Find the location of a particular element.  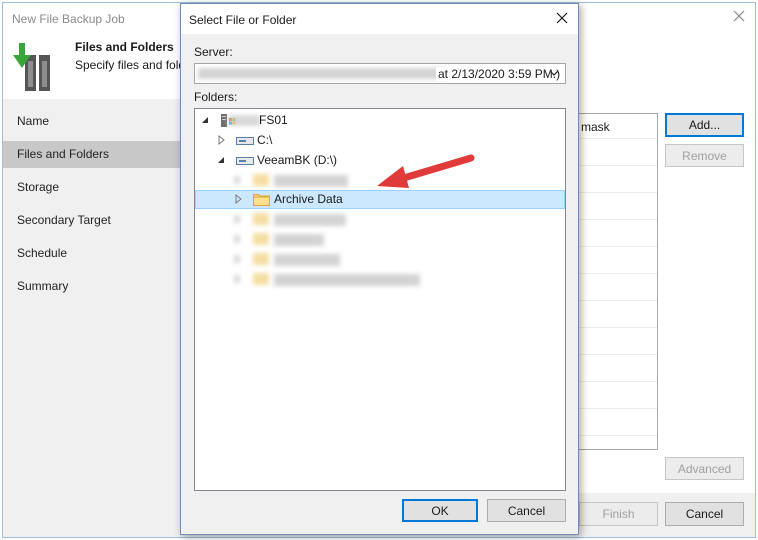

file-backup-icon is located at coordinates (31, 67).